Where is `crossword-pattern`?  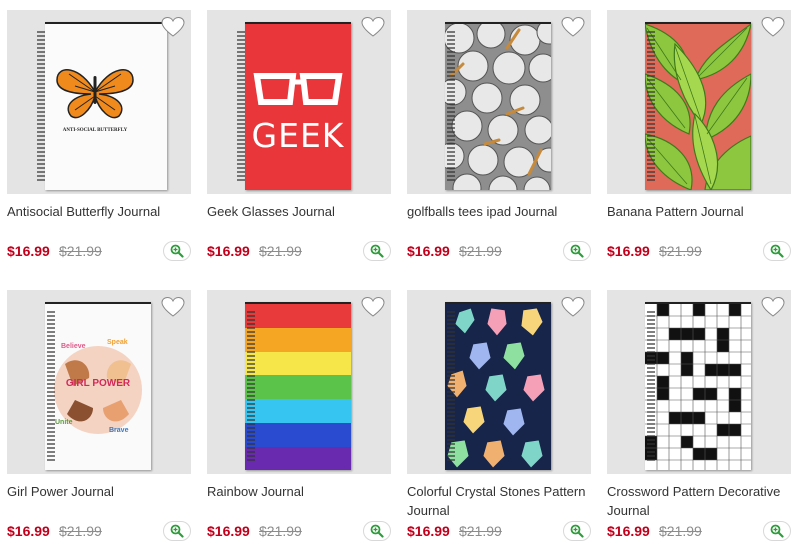 crossword-pattern is located at coordinates (698, 387).